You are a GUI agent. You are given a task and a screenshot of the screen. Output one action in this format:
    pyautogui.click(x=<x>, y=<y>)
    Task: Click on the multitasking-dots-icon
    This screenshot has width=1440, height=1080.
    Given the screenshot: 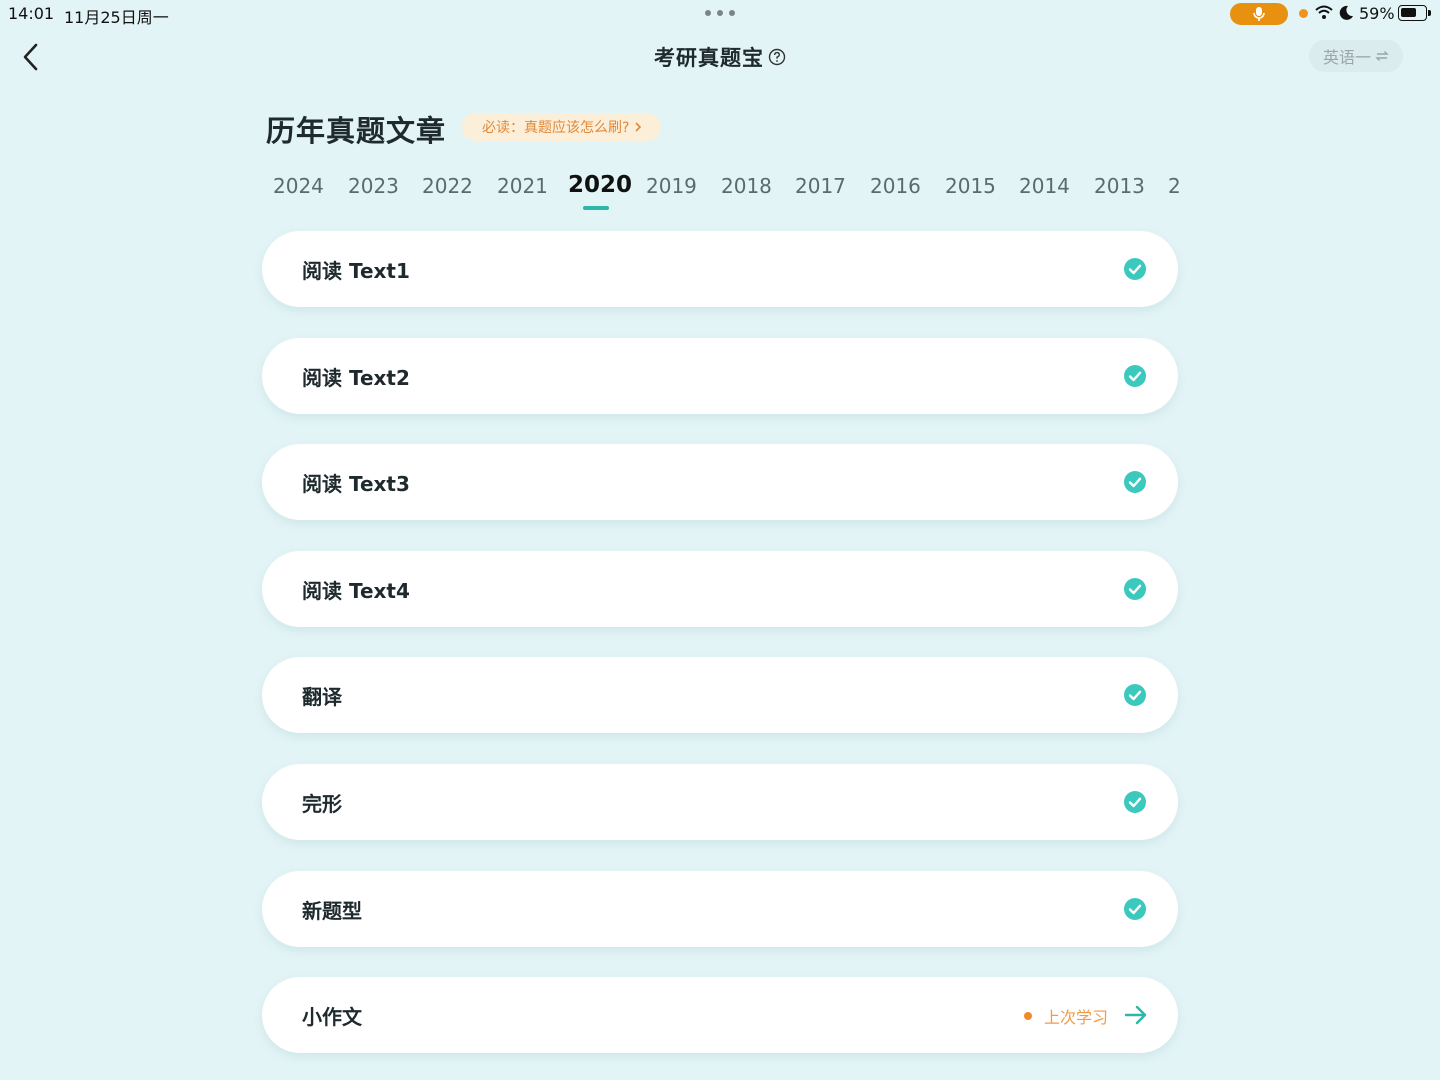 What is the action you would take?
    pyautogui.click(x=720, y=13)
    